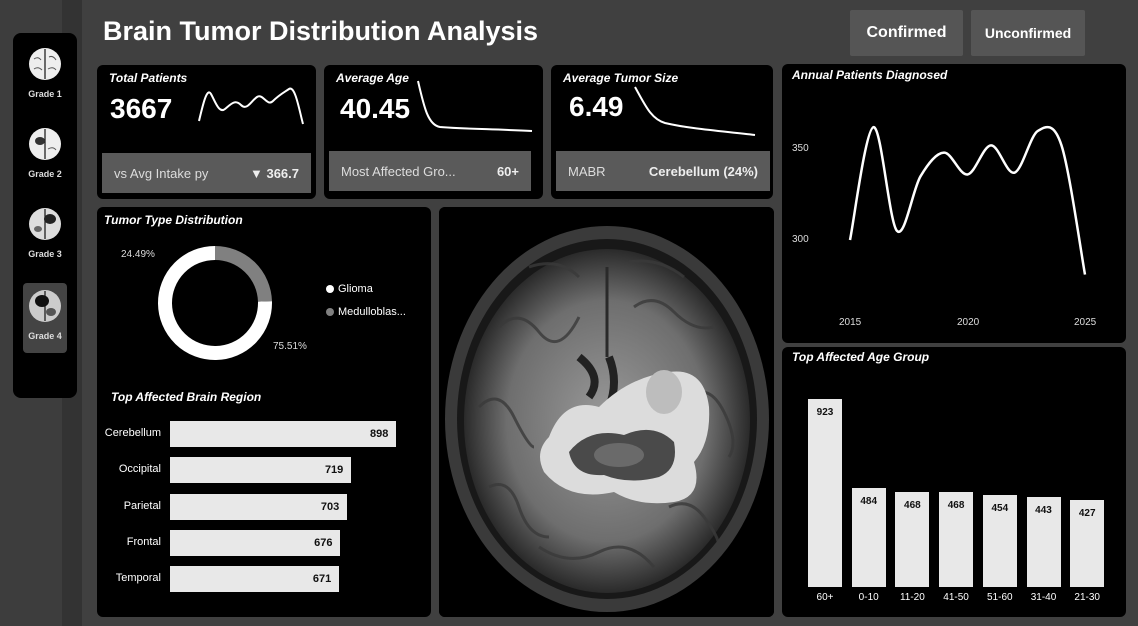  I want to click on bar-value-label: 703, so click(330, 506).